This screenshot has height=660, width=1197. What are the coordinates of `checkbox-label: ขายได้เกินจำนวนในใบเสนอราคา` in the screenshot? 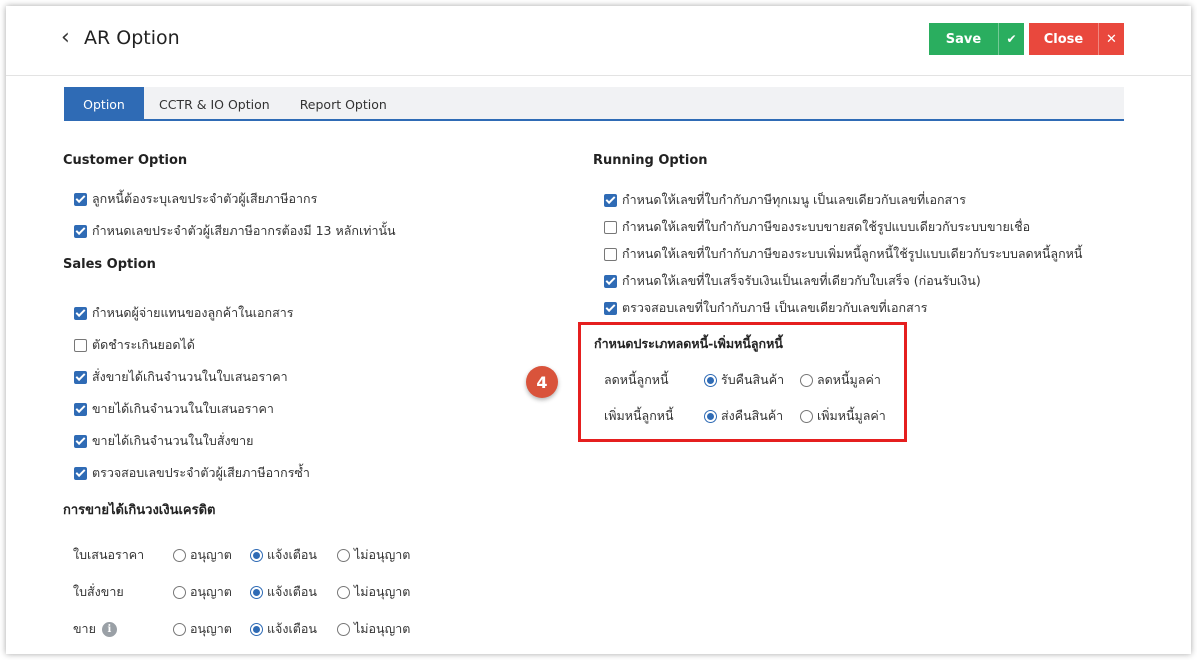 It's located at (183, 408).